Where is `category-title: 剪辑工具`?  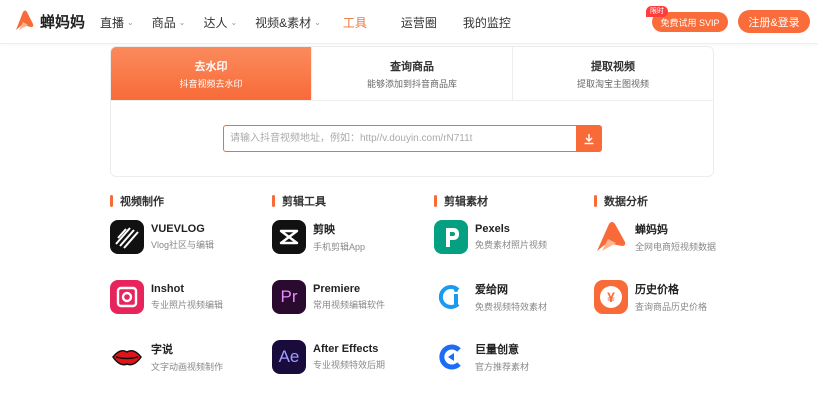
category-title: 剪辑工具 is located at coordinates (304, 202).